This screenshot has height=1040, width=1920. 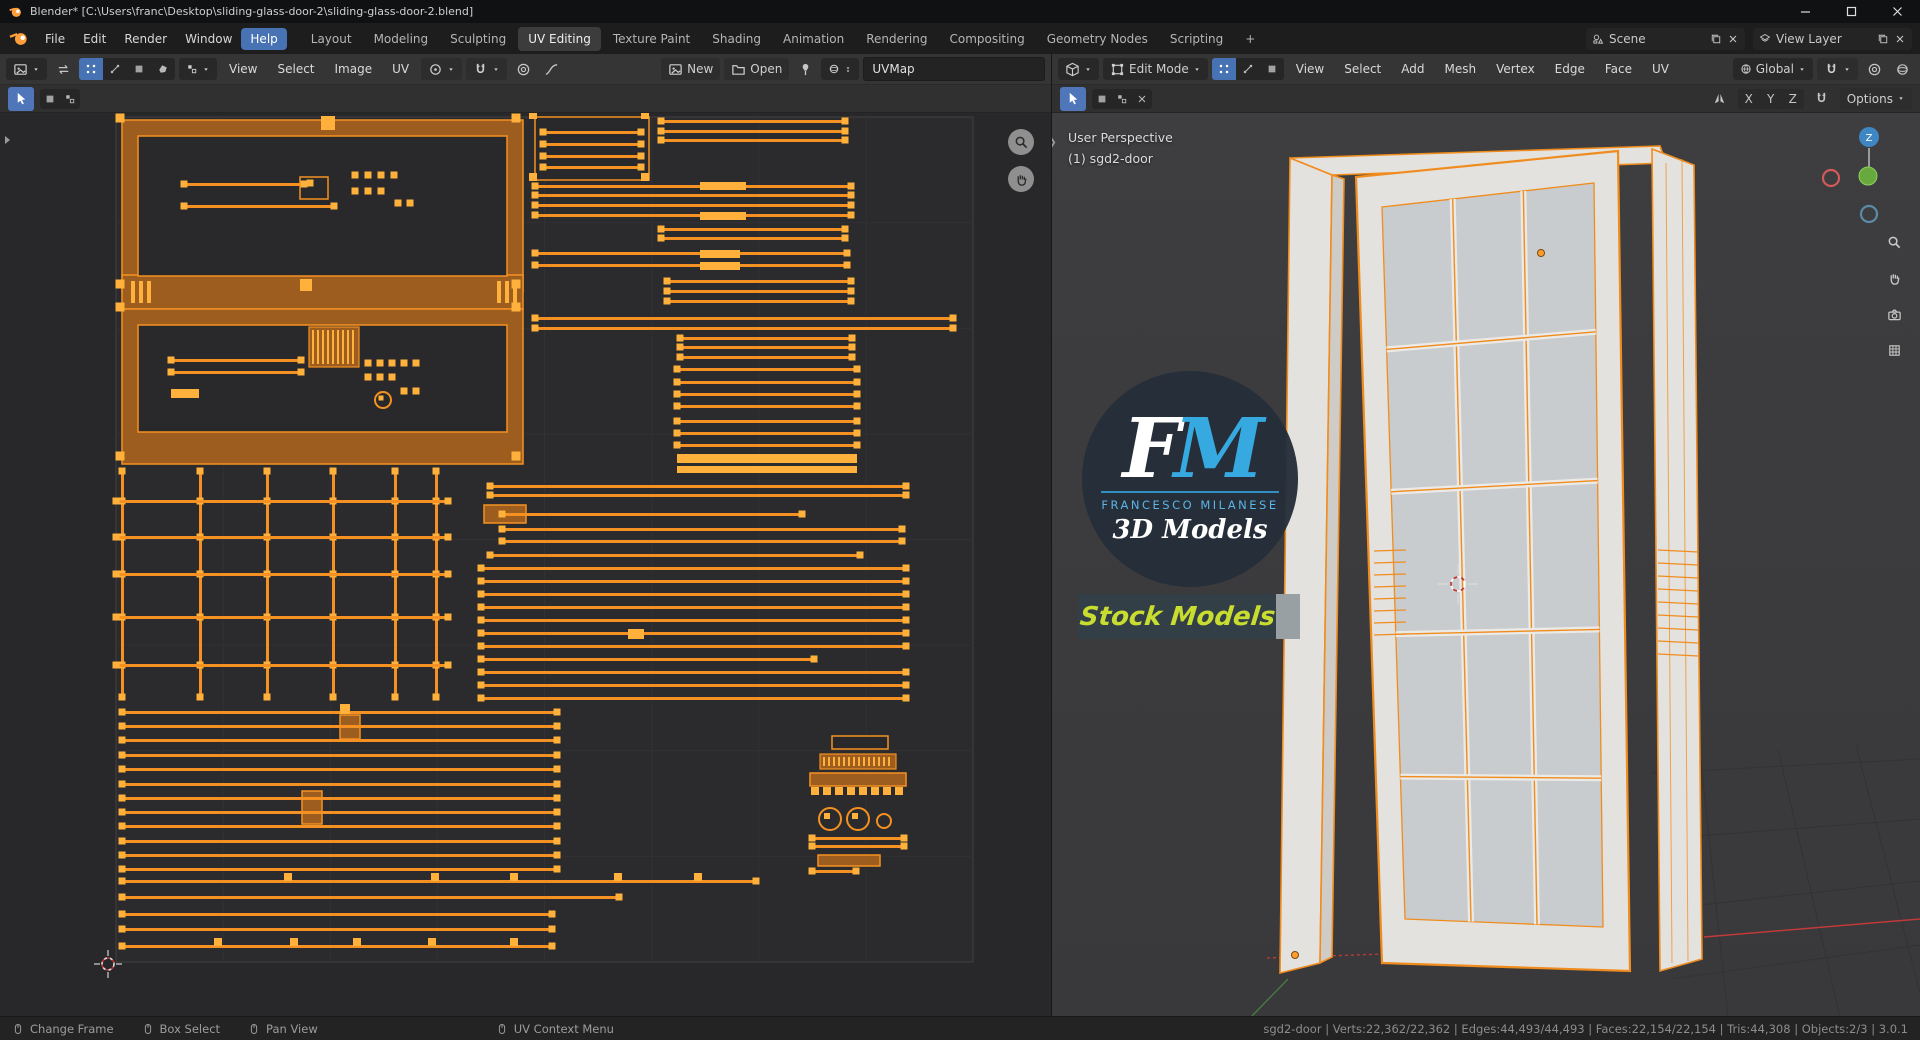 I want to click on toolbar-expand-arrow, so click(x=7, y=140).